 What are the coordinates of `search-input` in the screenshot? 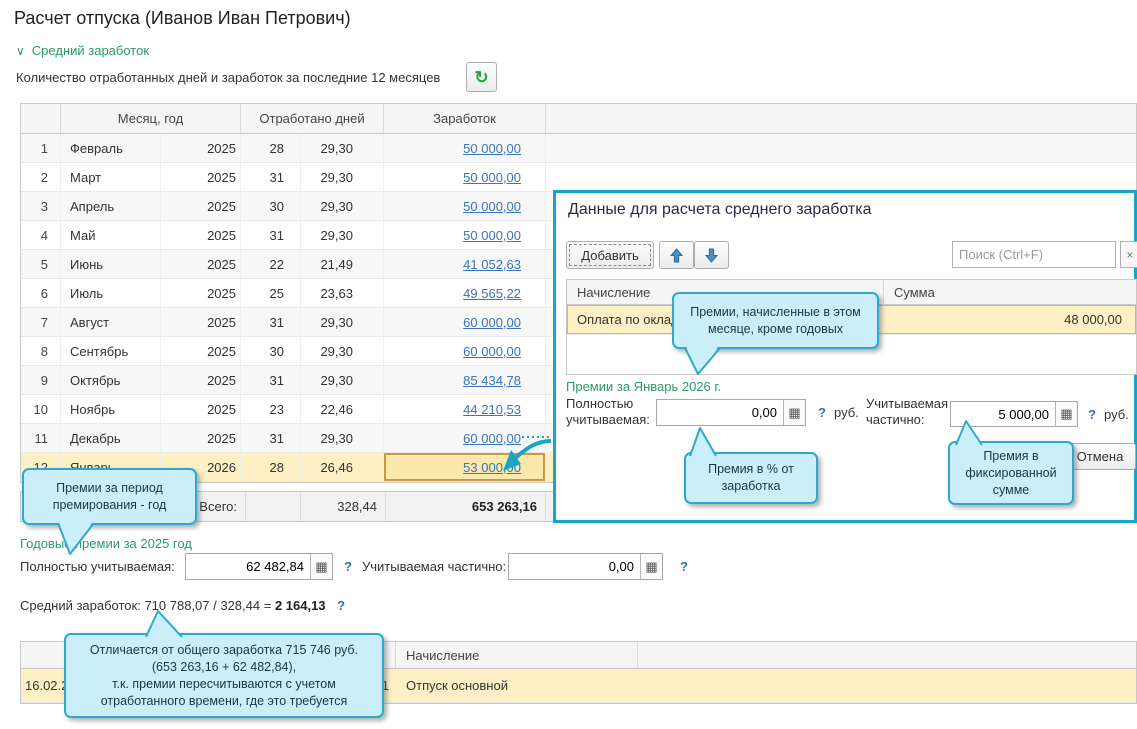 It's located at (1034, 254).